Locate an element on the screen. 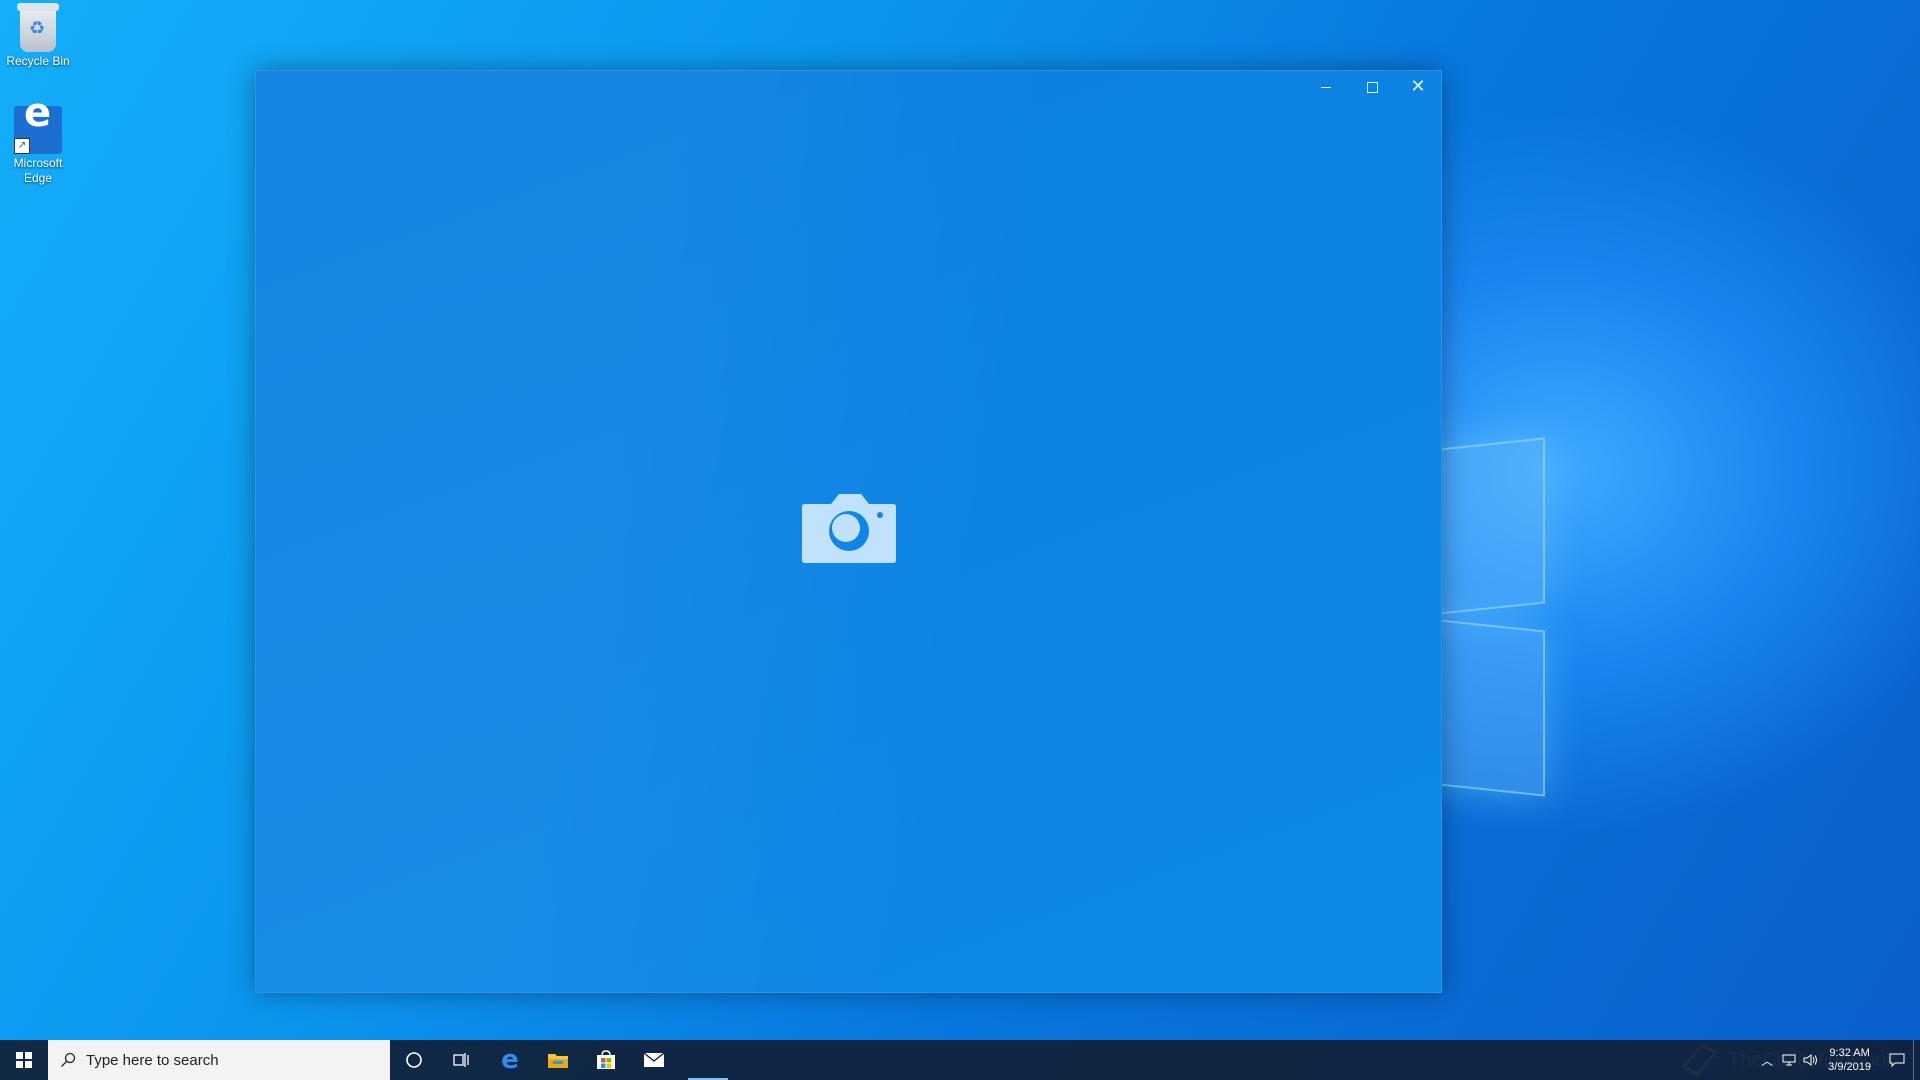  taskbar-file-explorer-button is located at coordinates (558, 1060).